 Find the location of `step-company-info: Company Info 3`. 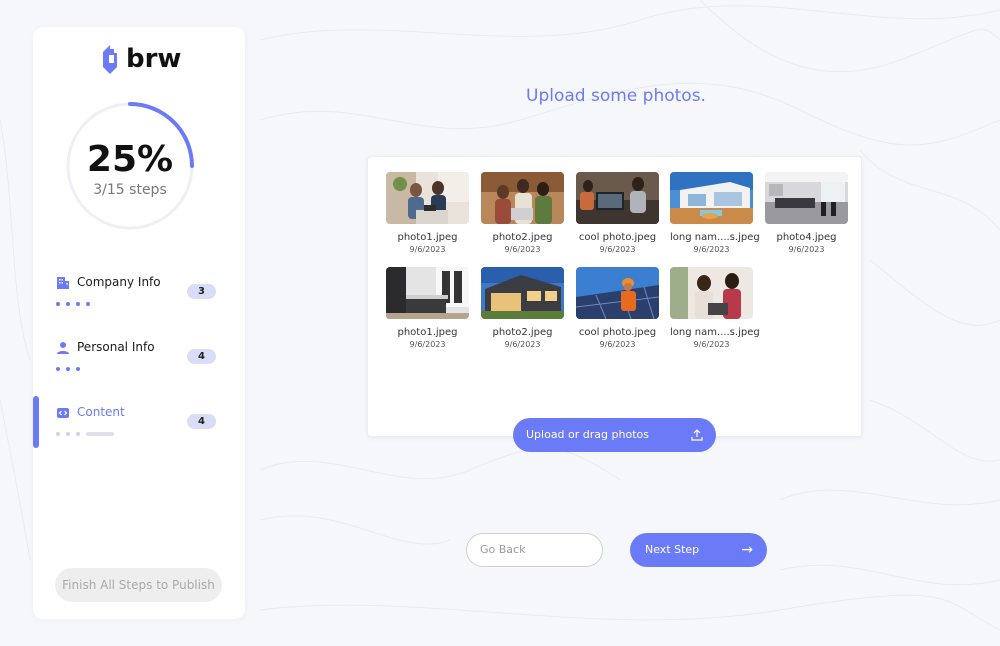

step-company-info: Company Info 3 is located at coordinates (139, 302).